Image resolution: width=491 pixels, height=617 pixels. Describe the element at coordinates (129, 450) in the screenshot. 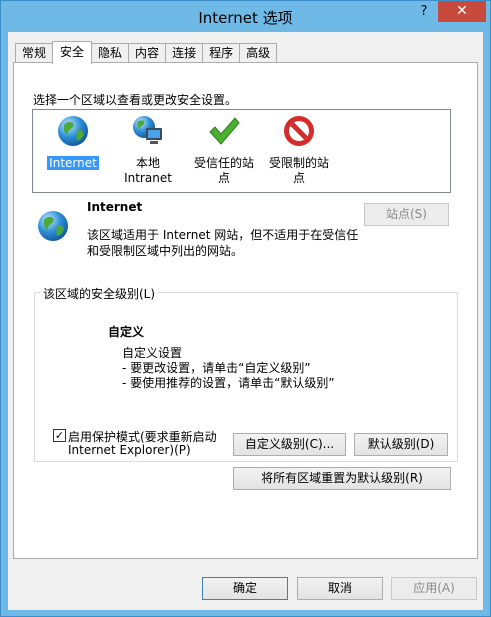

I see `protected-mode-label-2: Internet Explorer)(P)` at that location.